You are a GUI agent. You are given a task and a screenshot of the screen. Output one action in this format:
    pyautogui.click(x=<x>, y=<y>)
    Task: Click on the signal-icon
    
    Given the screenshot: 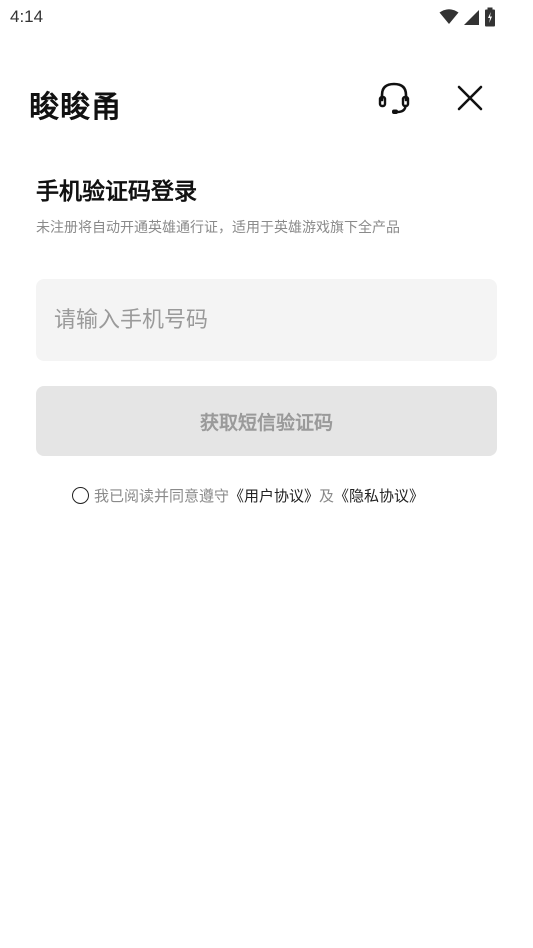 What is the action you would take?
    pyautogui.click(x=471, y=17)
    